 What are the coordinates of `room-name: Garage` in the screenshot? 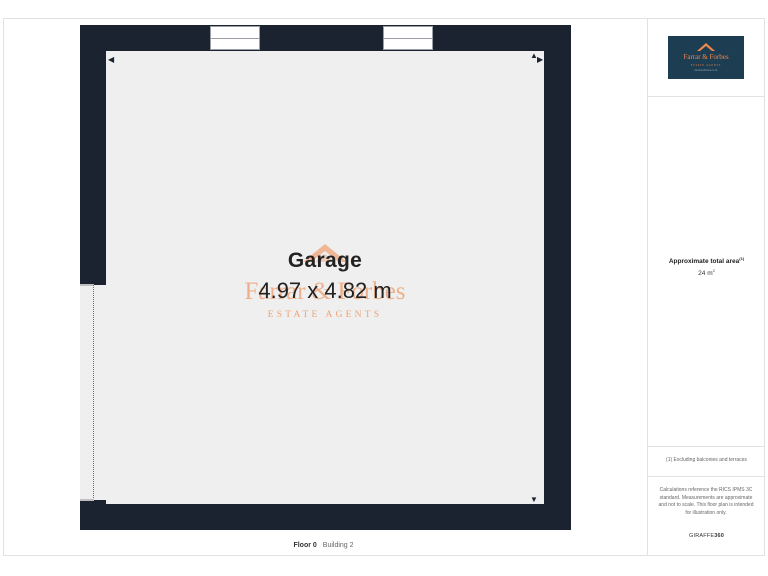 It's located at (325, 260).